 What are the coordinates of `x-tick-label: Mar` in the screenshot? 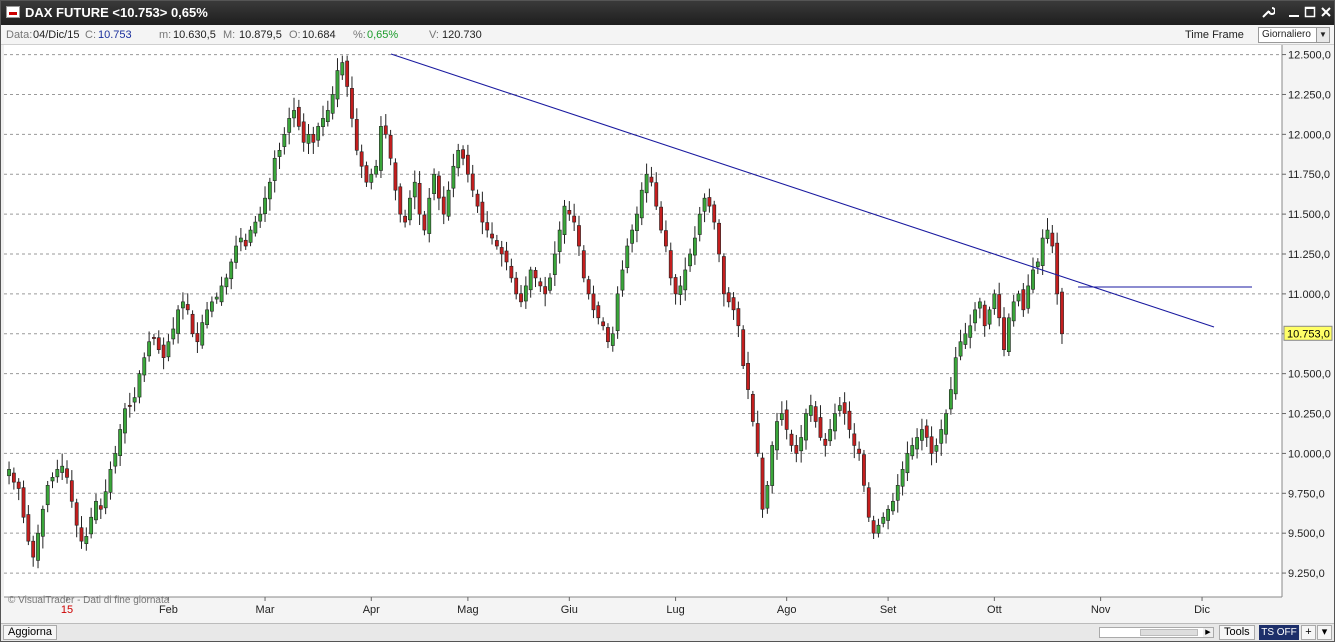 It's located at (265, 610).